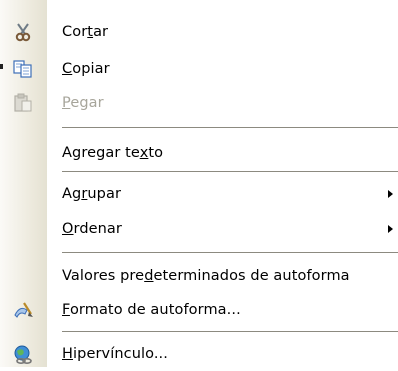 This screenshot has width=398, height=371. Describe the element at coordinates (199, 194) in the screenshot. I see `menu-item-agrupar: Agrupar` at that location.